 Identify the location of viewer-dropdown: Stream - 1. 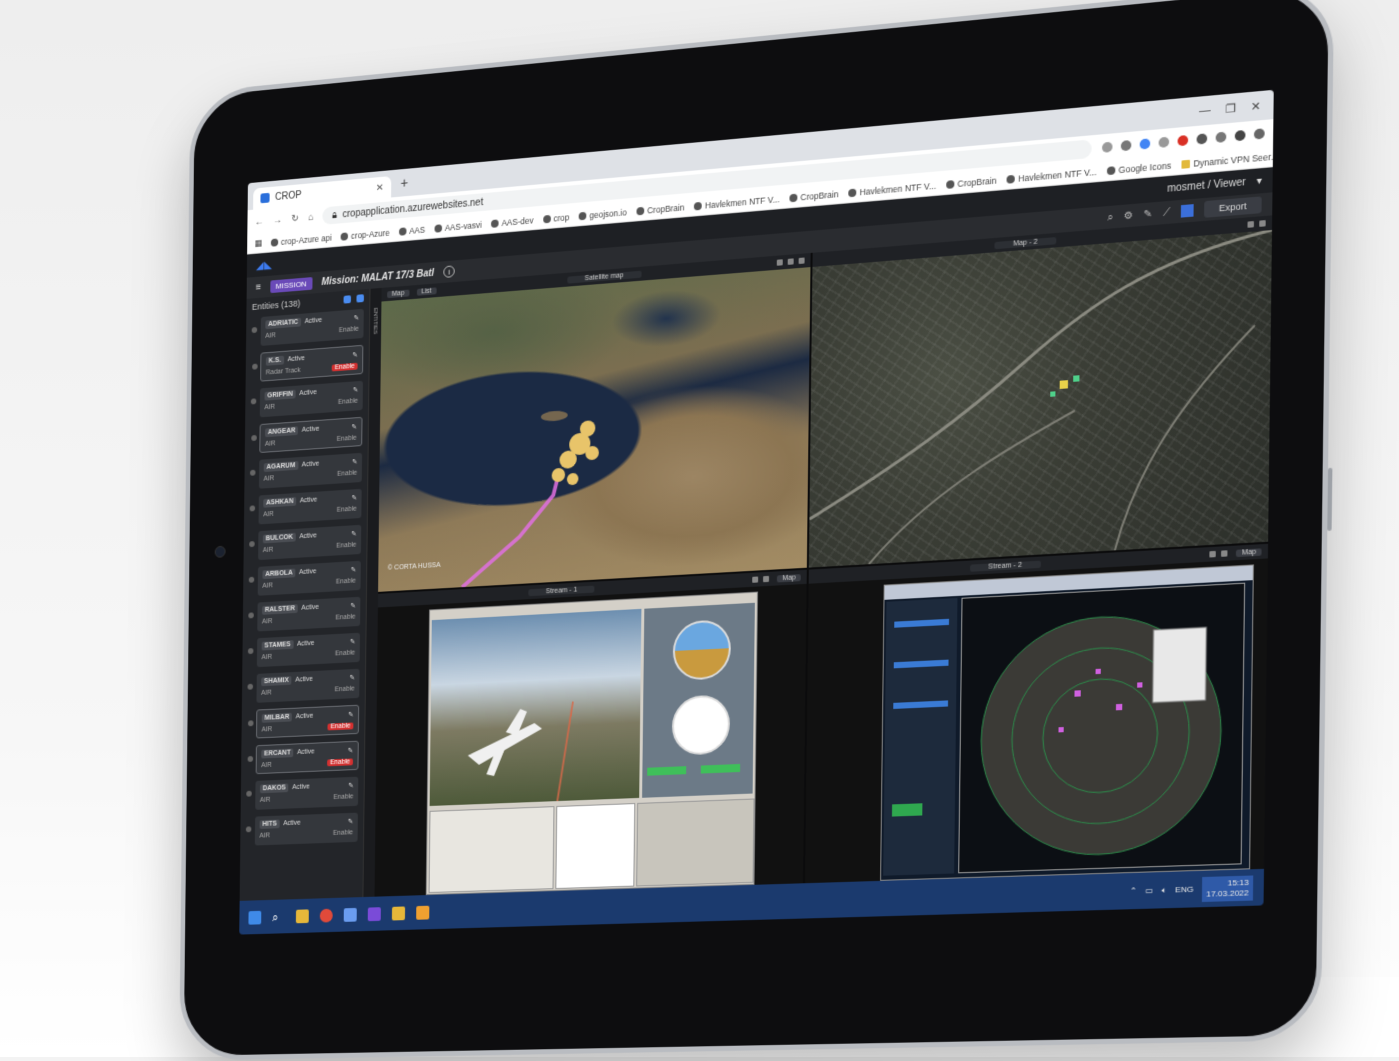
(561, 590).